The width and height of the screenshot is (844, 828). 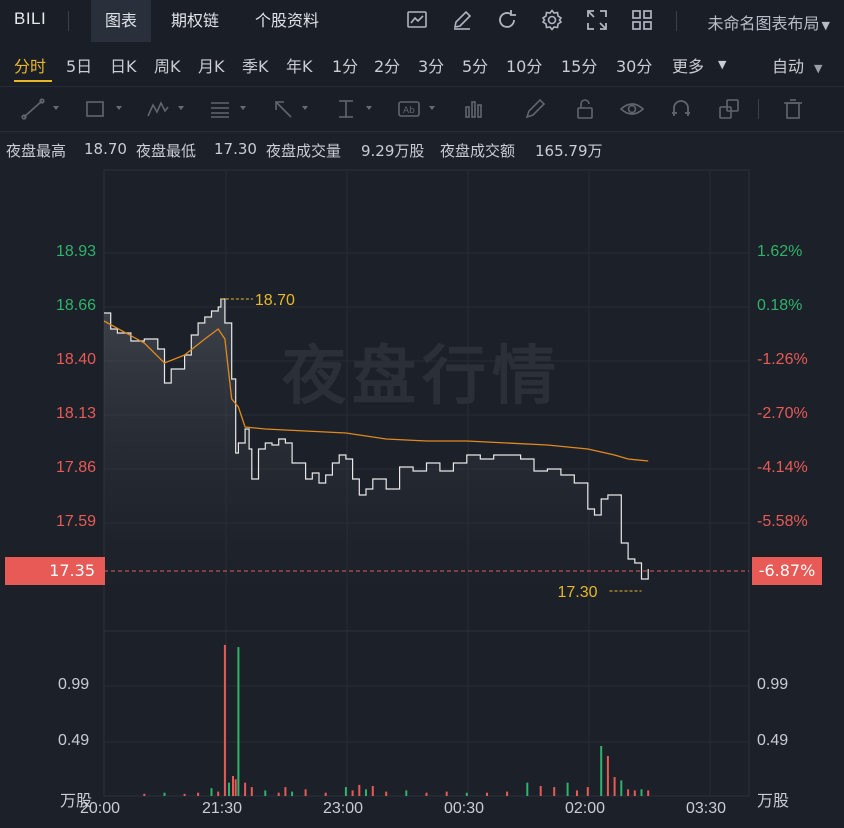 I want to click on time-axis-label: 21:30, so click(x=222, y=808).